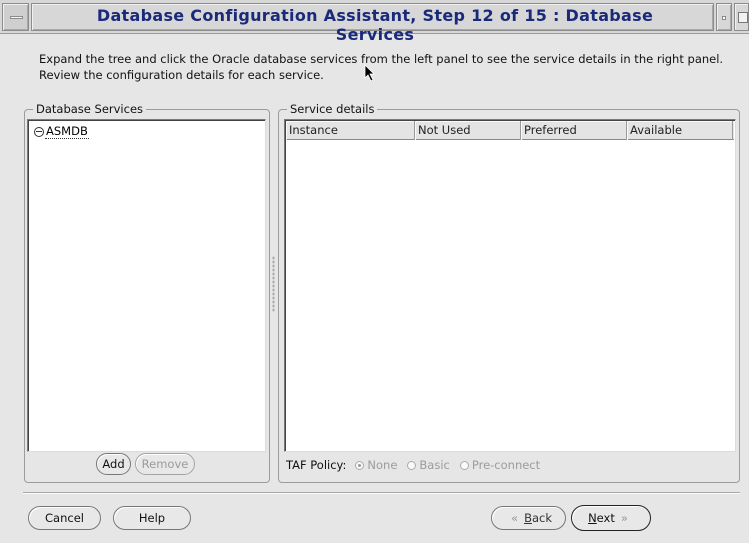 This screenshot has width=749, height=543. What do you see at coordinates (67, 131) in the screenshot?
I see `tree-node-label: ASMDB` at bounding box center [67, 131].